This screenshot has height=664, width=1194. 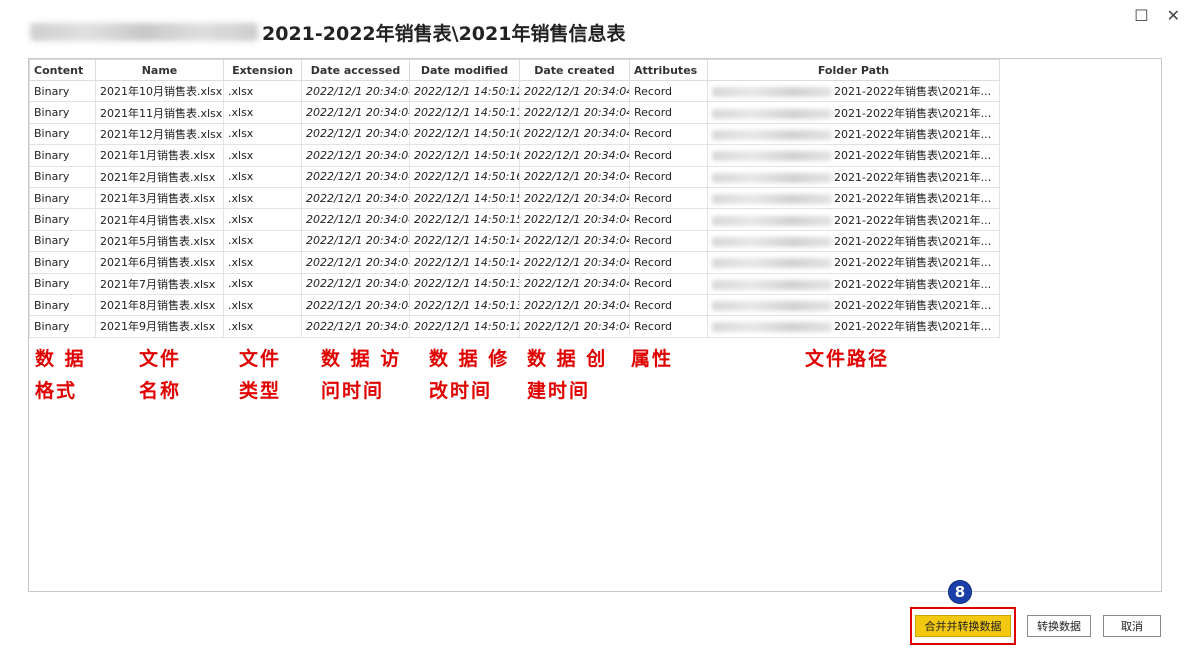 What do you see at coordinates (159, 176) in the screenshot?
I see `table-cell: 2021年2月销售表.xlsx` at bounding box center [159, 176].